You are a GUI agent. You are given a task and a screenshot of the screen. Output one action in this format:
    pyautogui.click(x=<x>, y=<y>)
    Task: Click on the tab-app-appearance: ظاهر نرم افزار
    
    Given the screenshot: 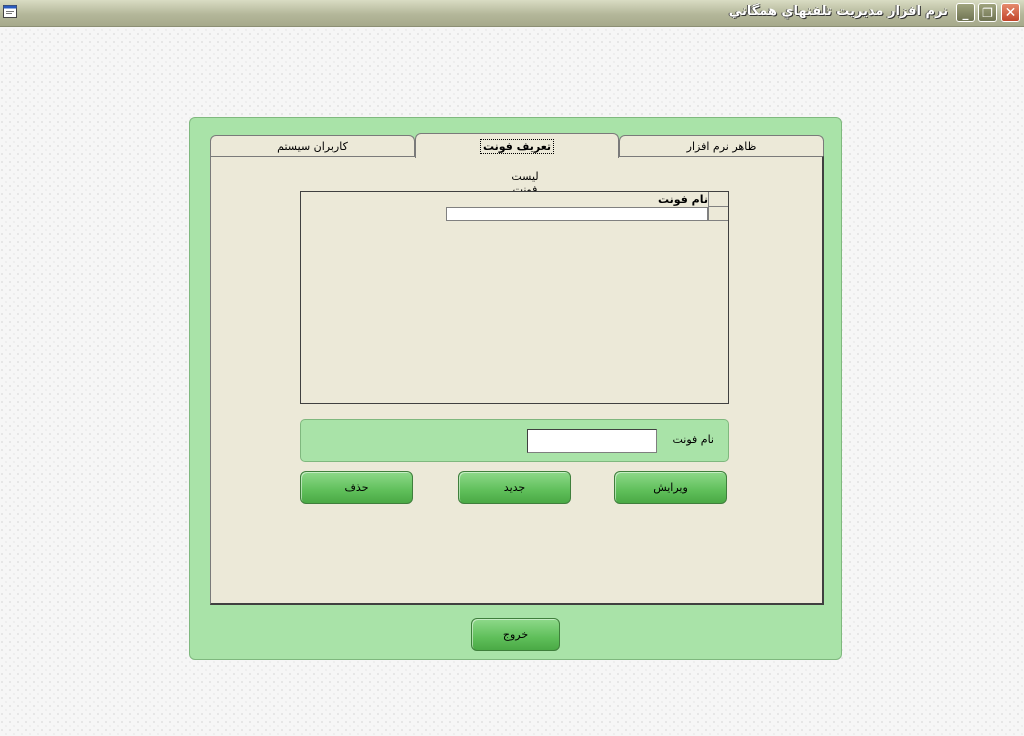 What is the action you would take?
    pyautogui.click(x=721, y=145)
    